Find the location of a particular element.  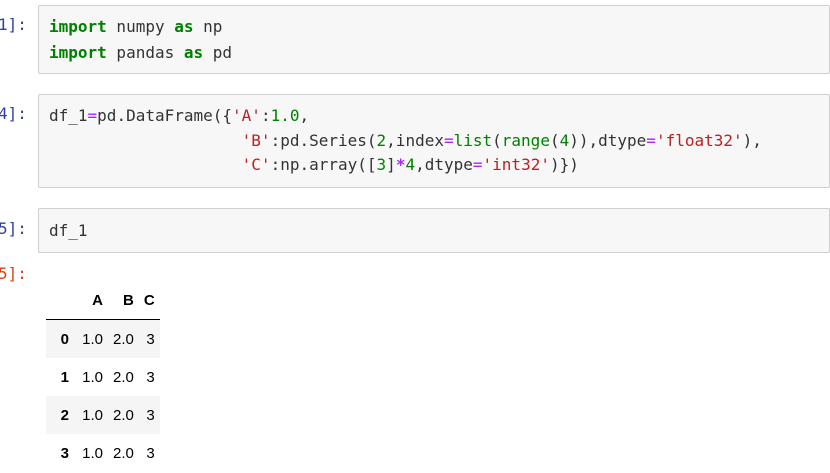

row-index: 0 is located at coordinates (64, 339).